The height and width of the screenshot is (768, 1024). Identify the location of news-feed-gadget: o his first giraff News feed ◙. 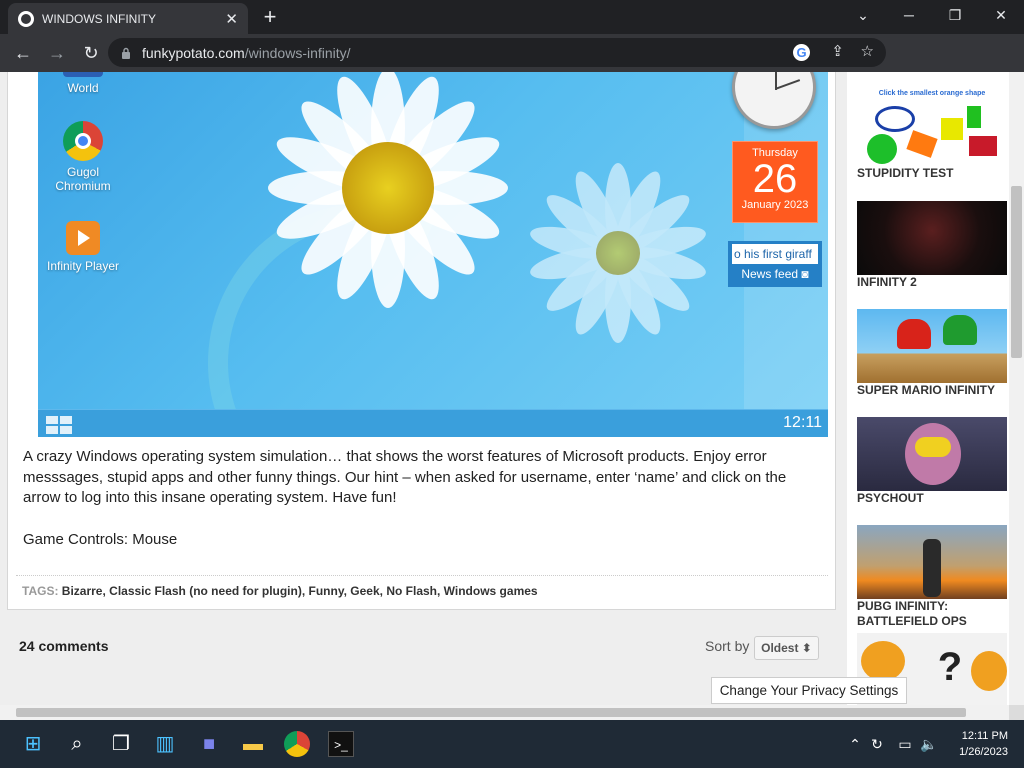
(775, 264).